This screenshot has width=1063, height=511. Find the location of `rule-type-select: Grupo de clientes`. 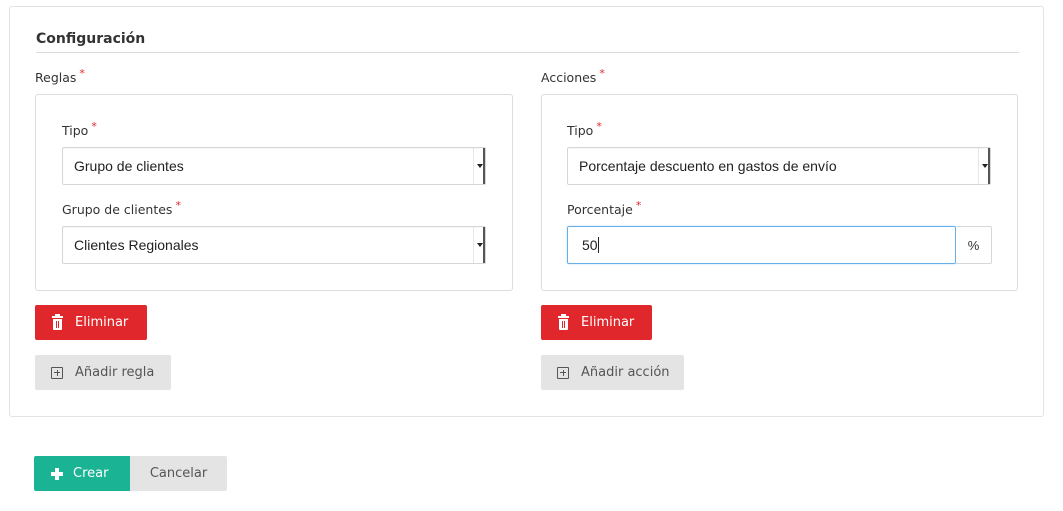

rule-type-select: Grupo de clientes is located at coordinates (274, 166).